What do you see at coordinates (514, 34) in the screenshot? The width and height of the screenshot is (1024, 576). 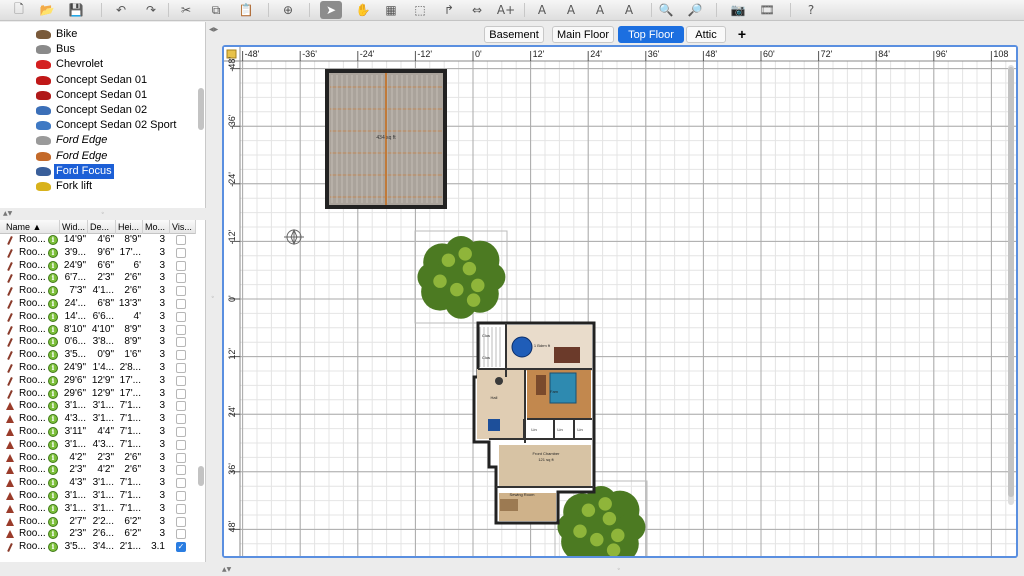 I see `level-tab: Basement` at bounding box center [514, 34].